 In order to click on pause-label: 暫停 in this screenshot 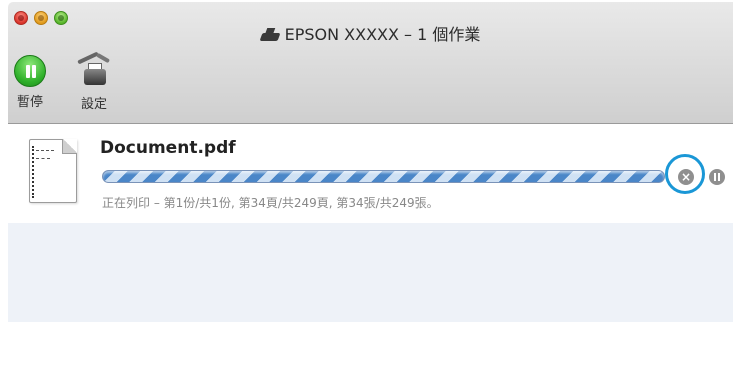, I will do `click(29, 102)`.